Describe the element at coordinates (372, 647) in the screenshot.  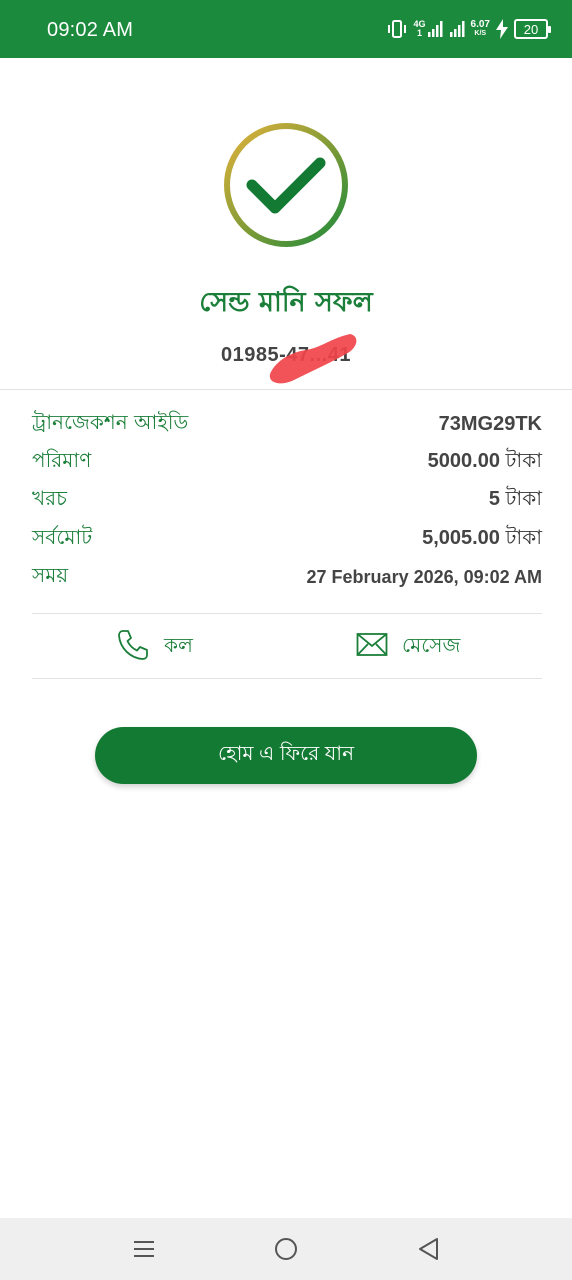
I see `envelope-icon` at that location.